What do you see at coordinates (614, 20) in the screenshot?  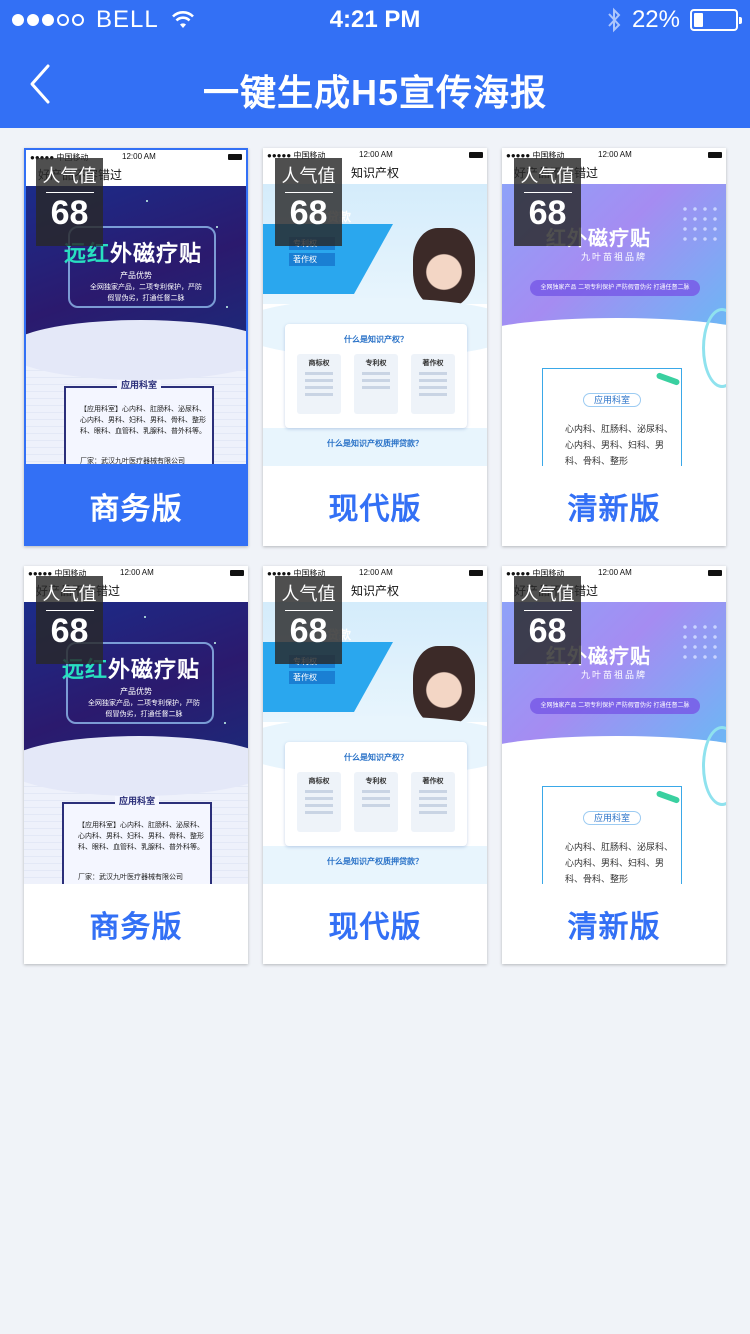 I see `bluetooth-icon` at bounding box center [614, 20].